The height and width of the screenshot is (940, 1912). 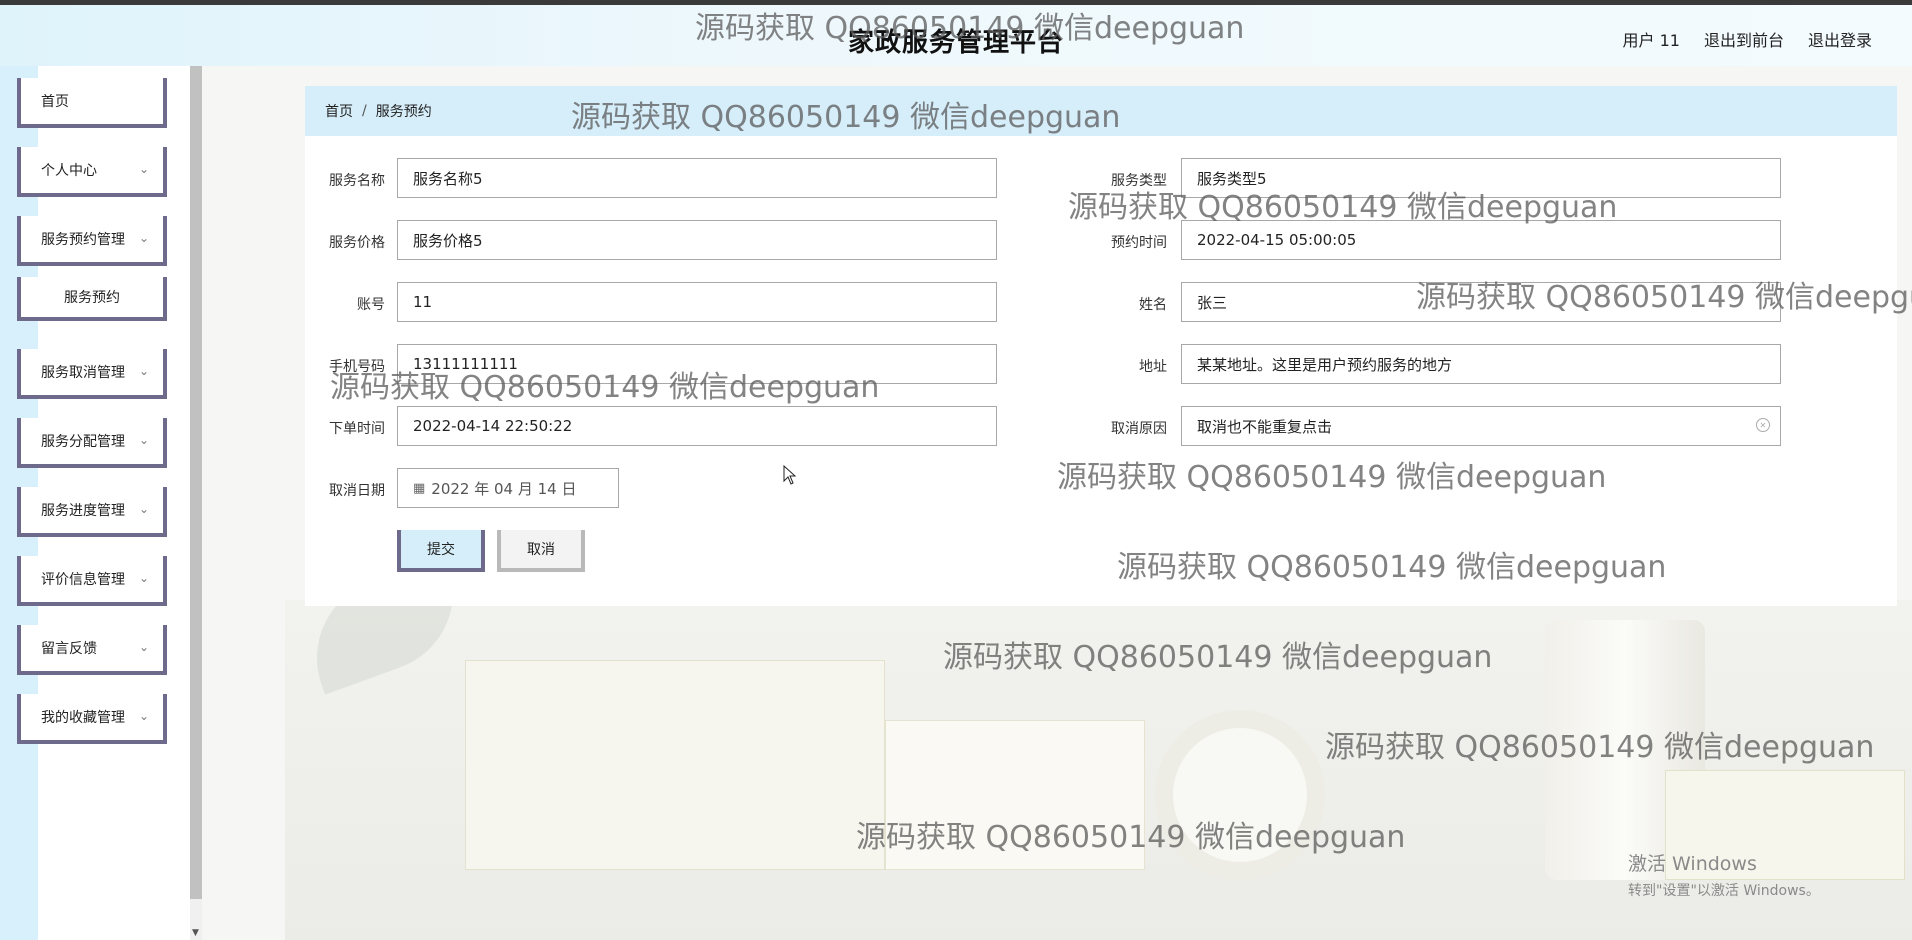 I want to click on windows-activation-notice: 激活 Windows 转到"设置"以激活 Windows。, so click(x=1724, y=874).